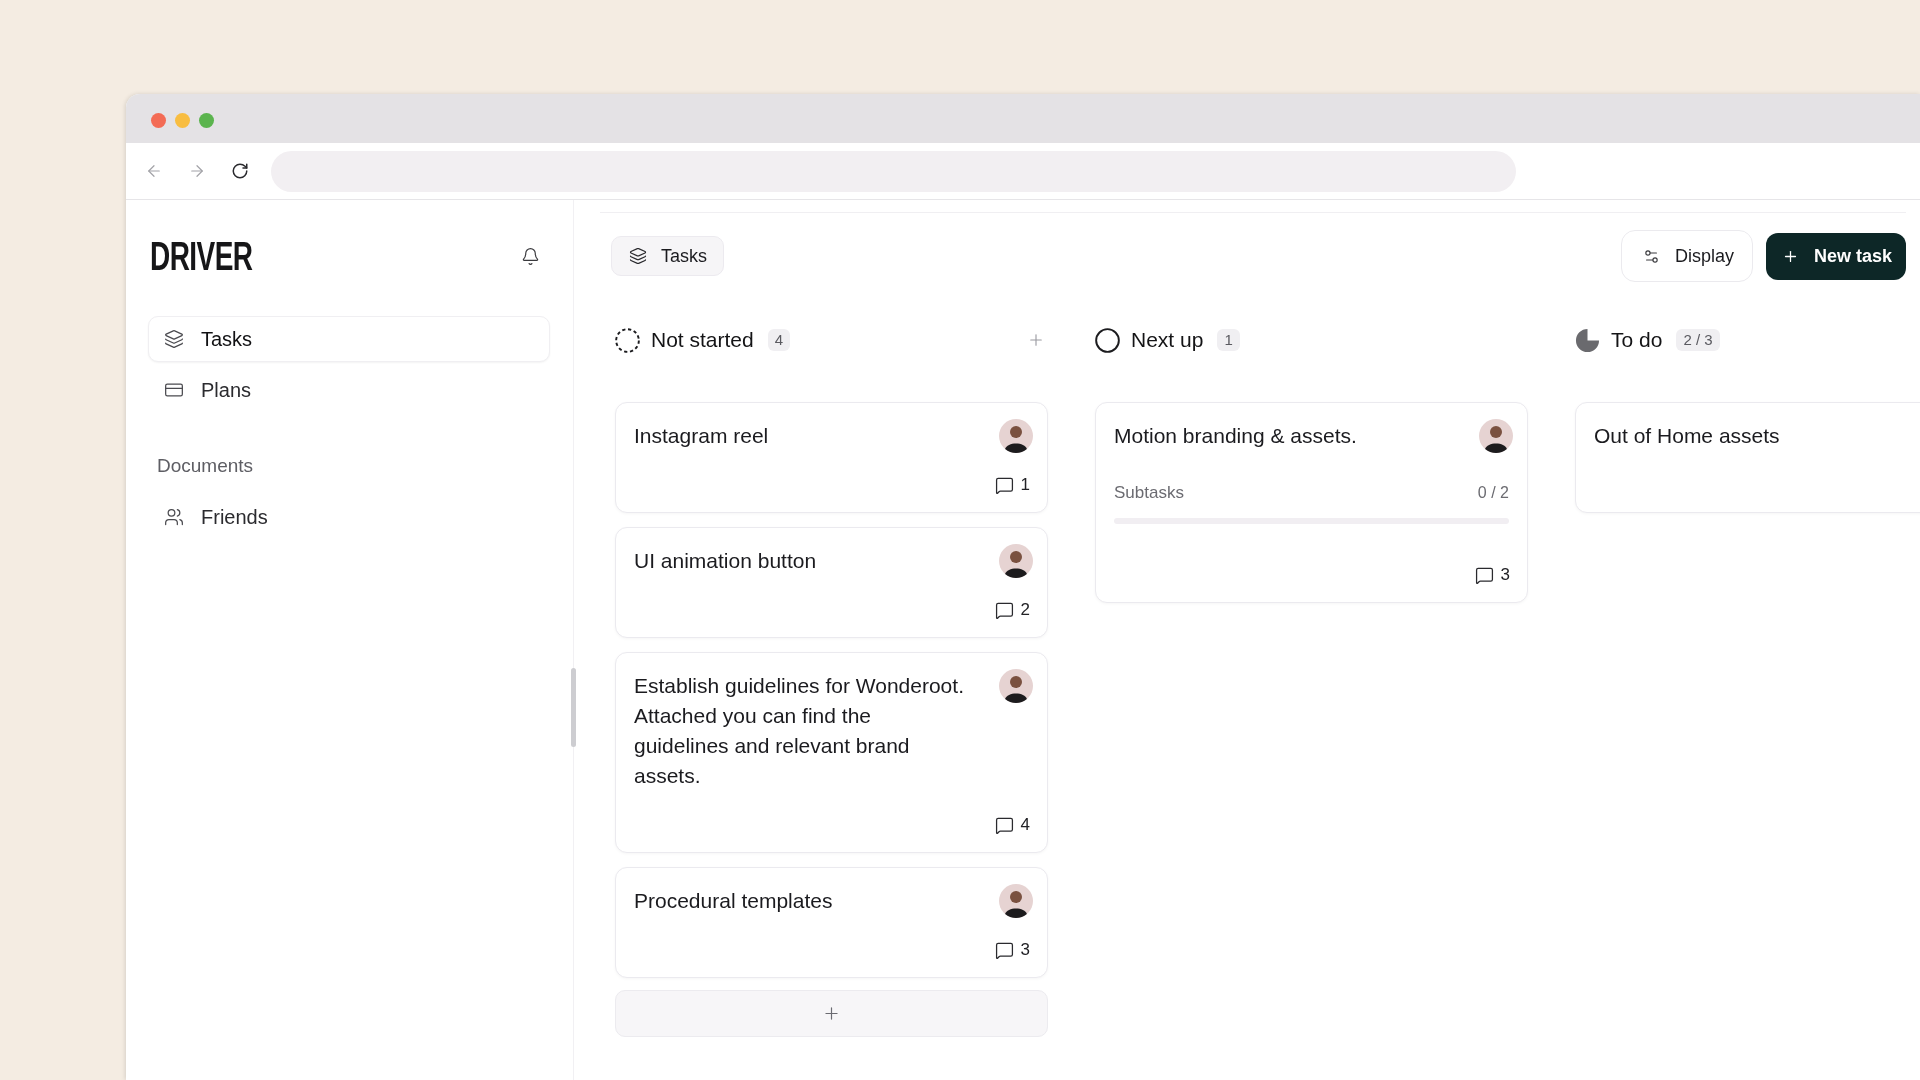 The image size is (1920, 1080). What do you see at coordinates (349, 517) in the screenshot?
I see `sidebar-item: Friends` at bounding box center [349, 517].